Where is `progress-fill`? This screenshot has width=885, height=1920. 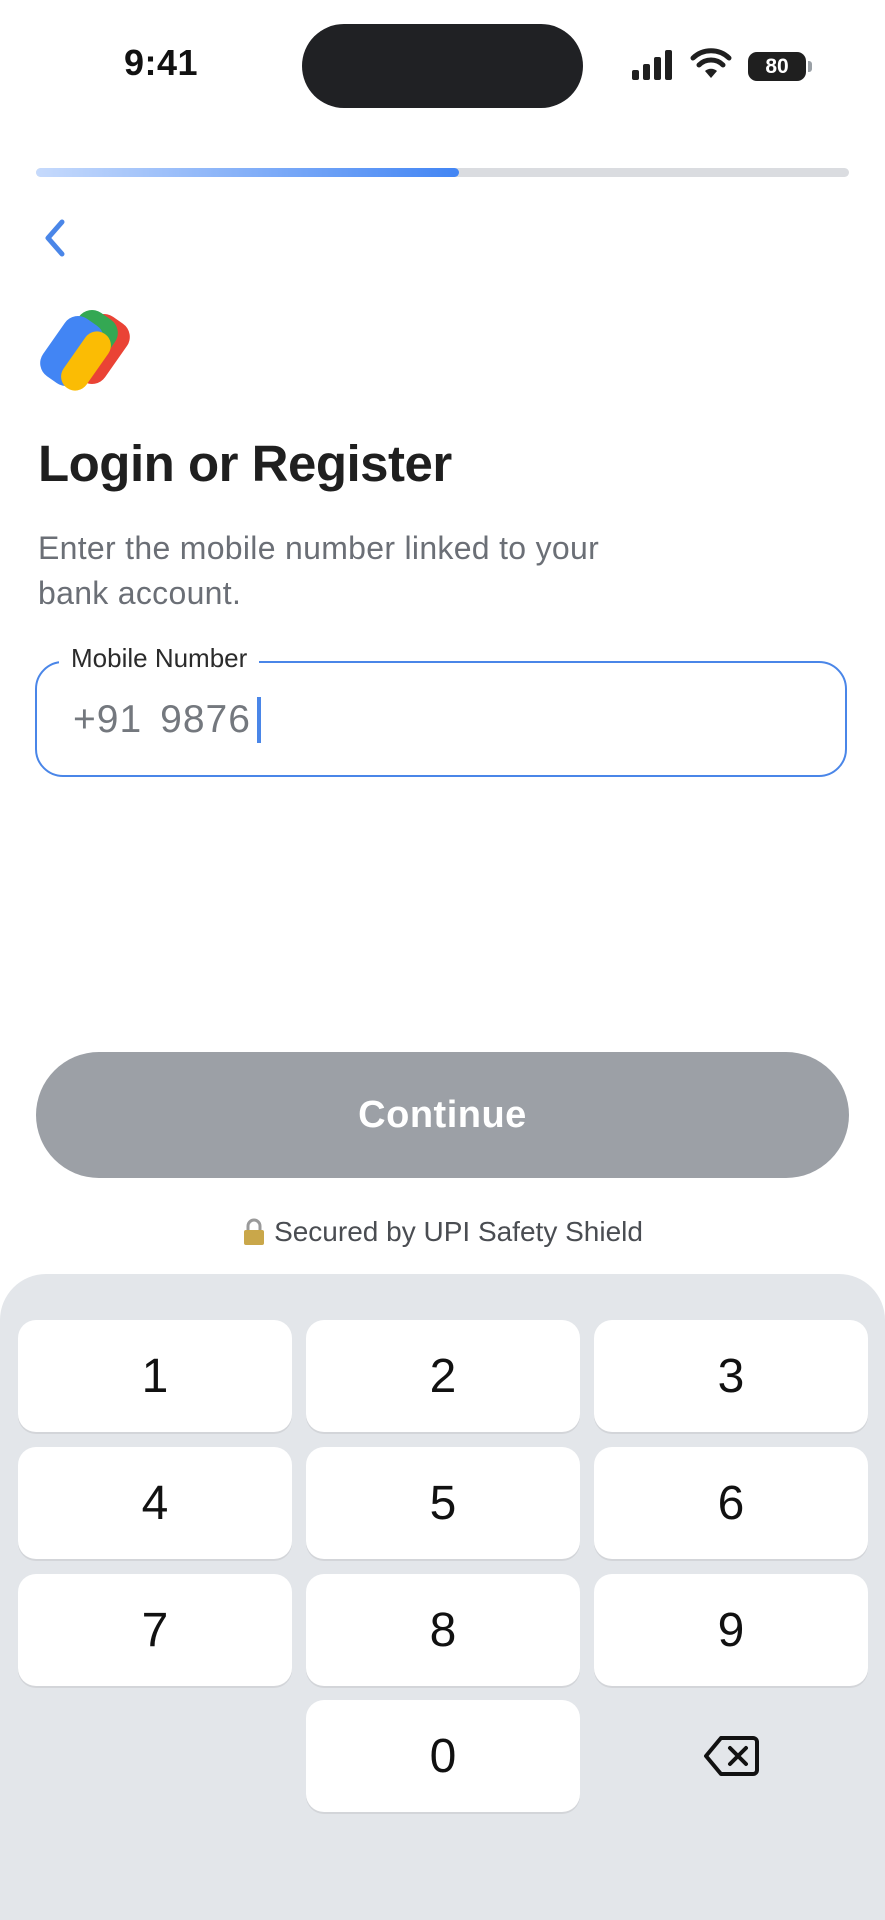
progress-fill is located at coordinates (247, 172).